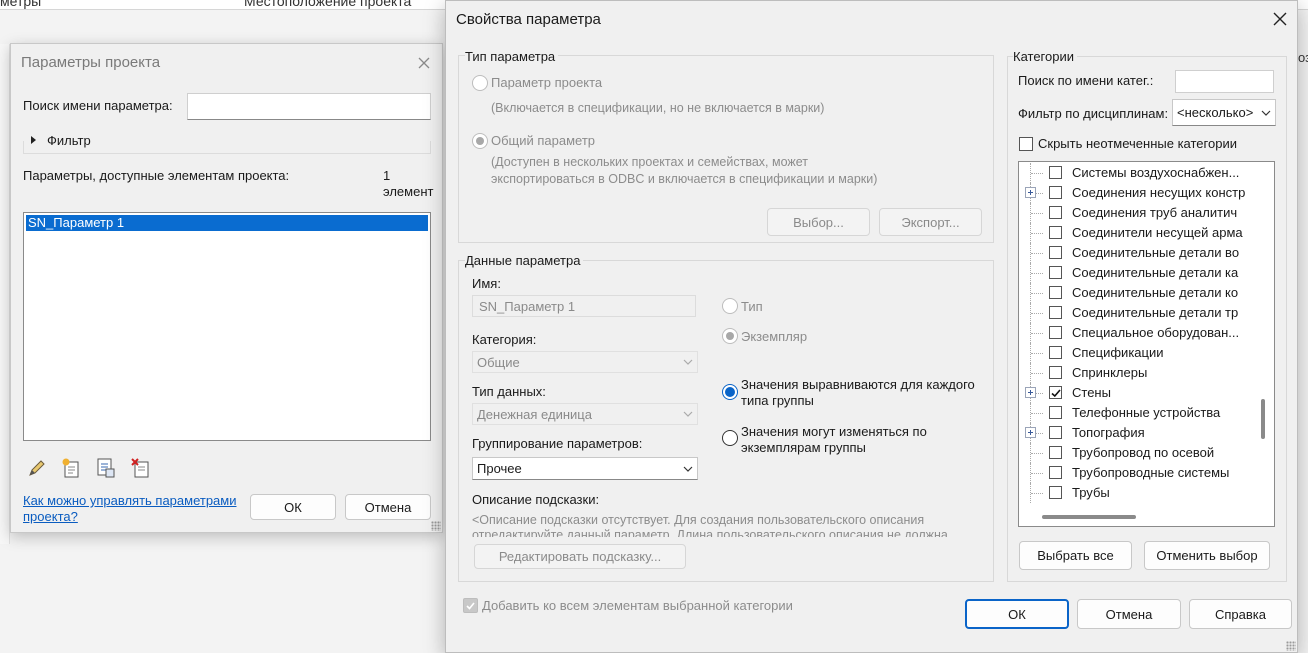  Describe the element at coordinates (1139, 193) in the screenshot. I see `tree-item: Соединения несущих констр` at that location.